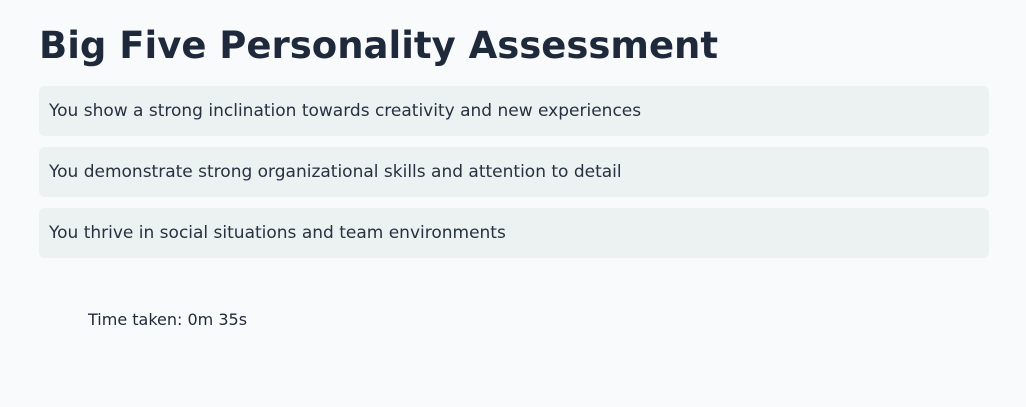 This screenshot has width=1026, height=407. What do you see at coordinates (379, 45) in the screenshot?
I see `page-title: Big Five Personality Assessment` at bounding box center [379, 45].